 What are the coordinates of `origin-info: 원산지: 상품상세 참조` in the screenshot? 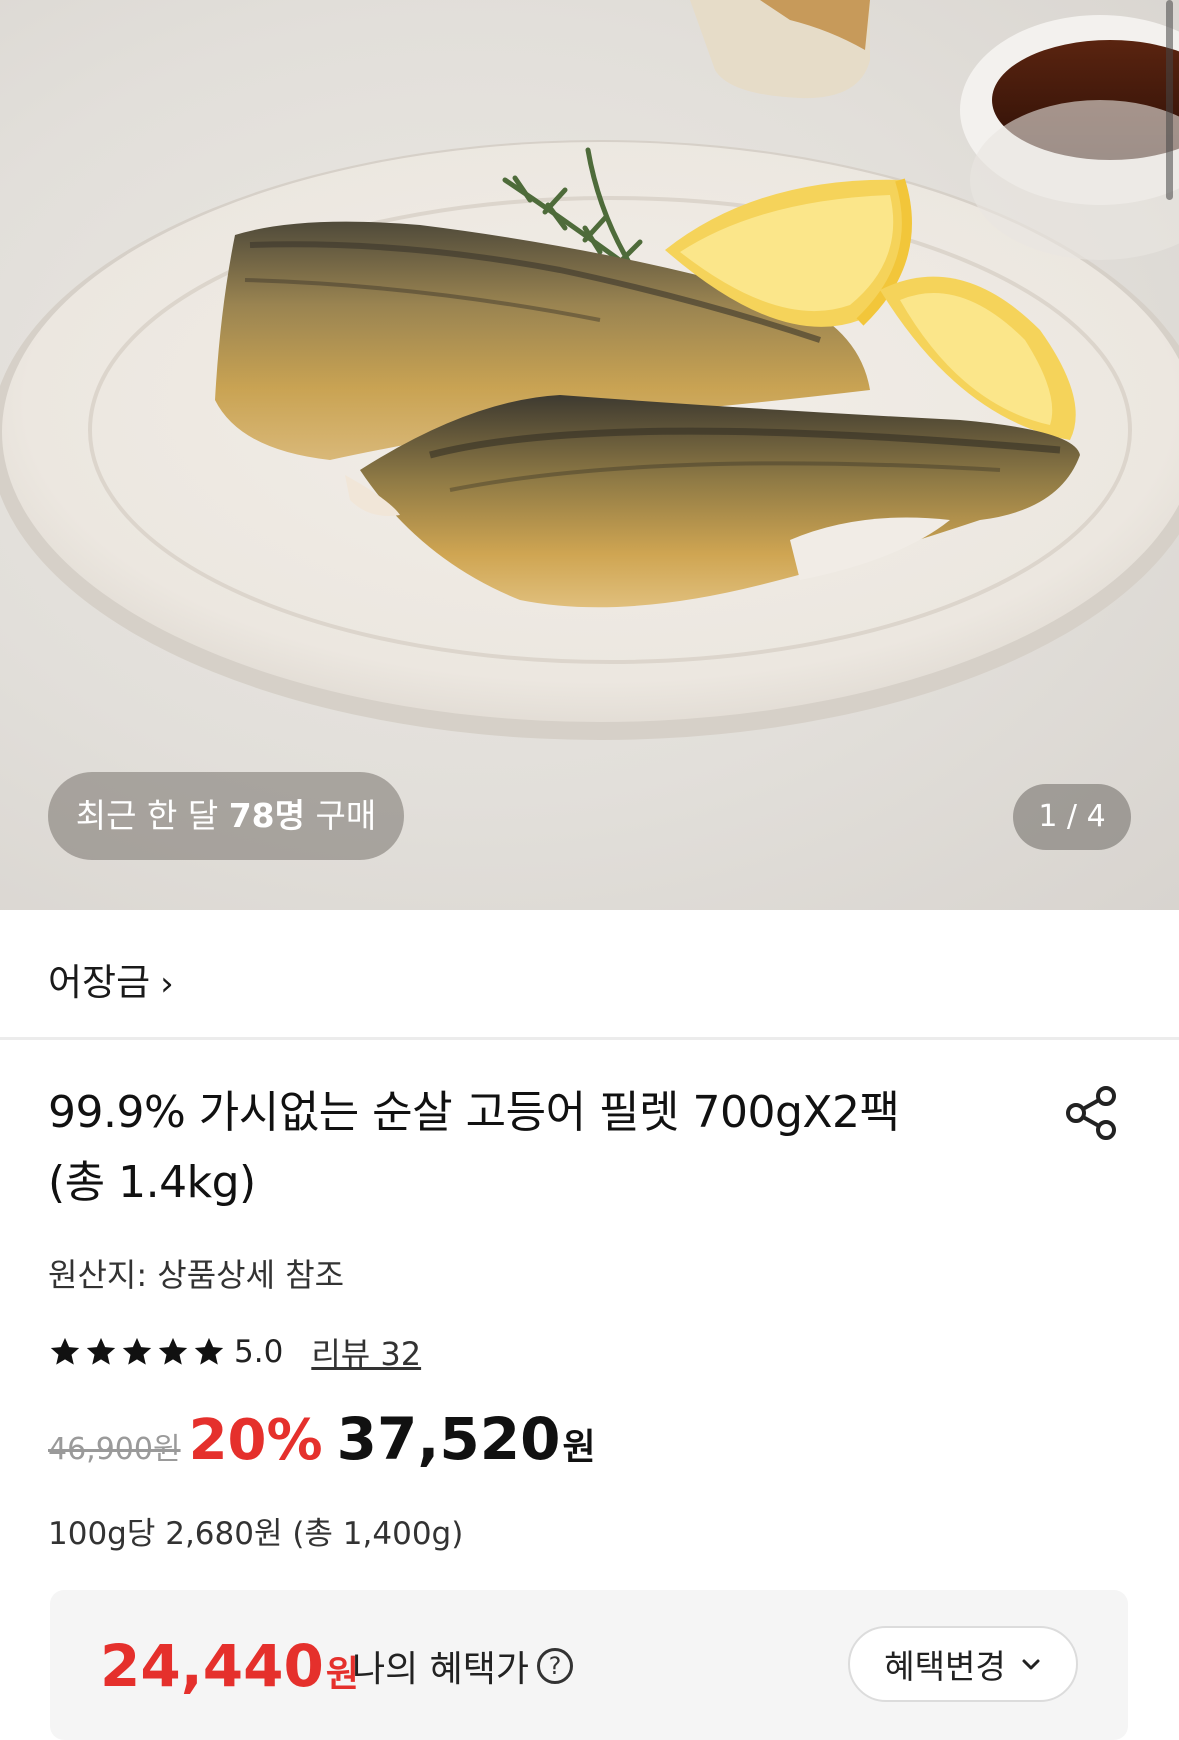 It's located at (196, 1275).